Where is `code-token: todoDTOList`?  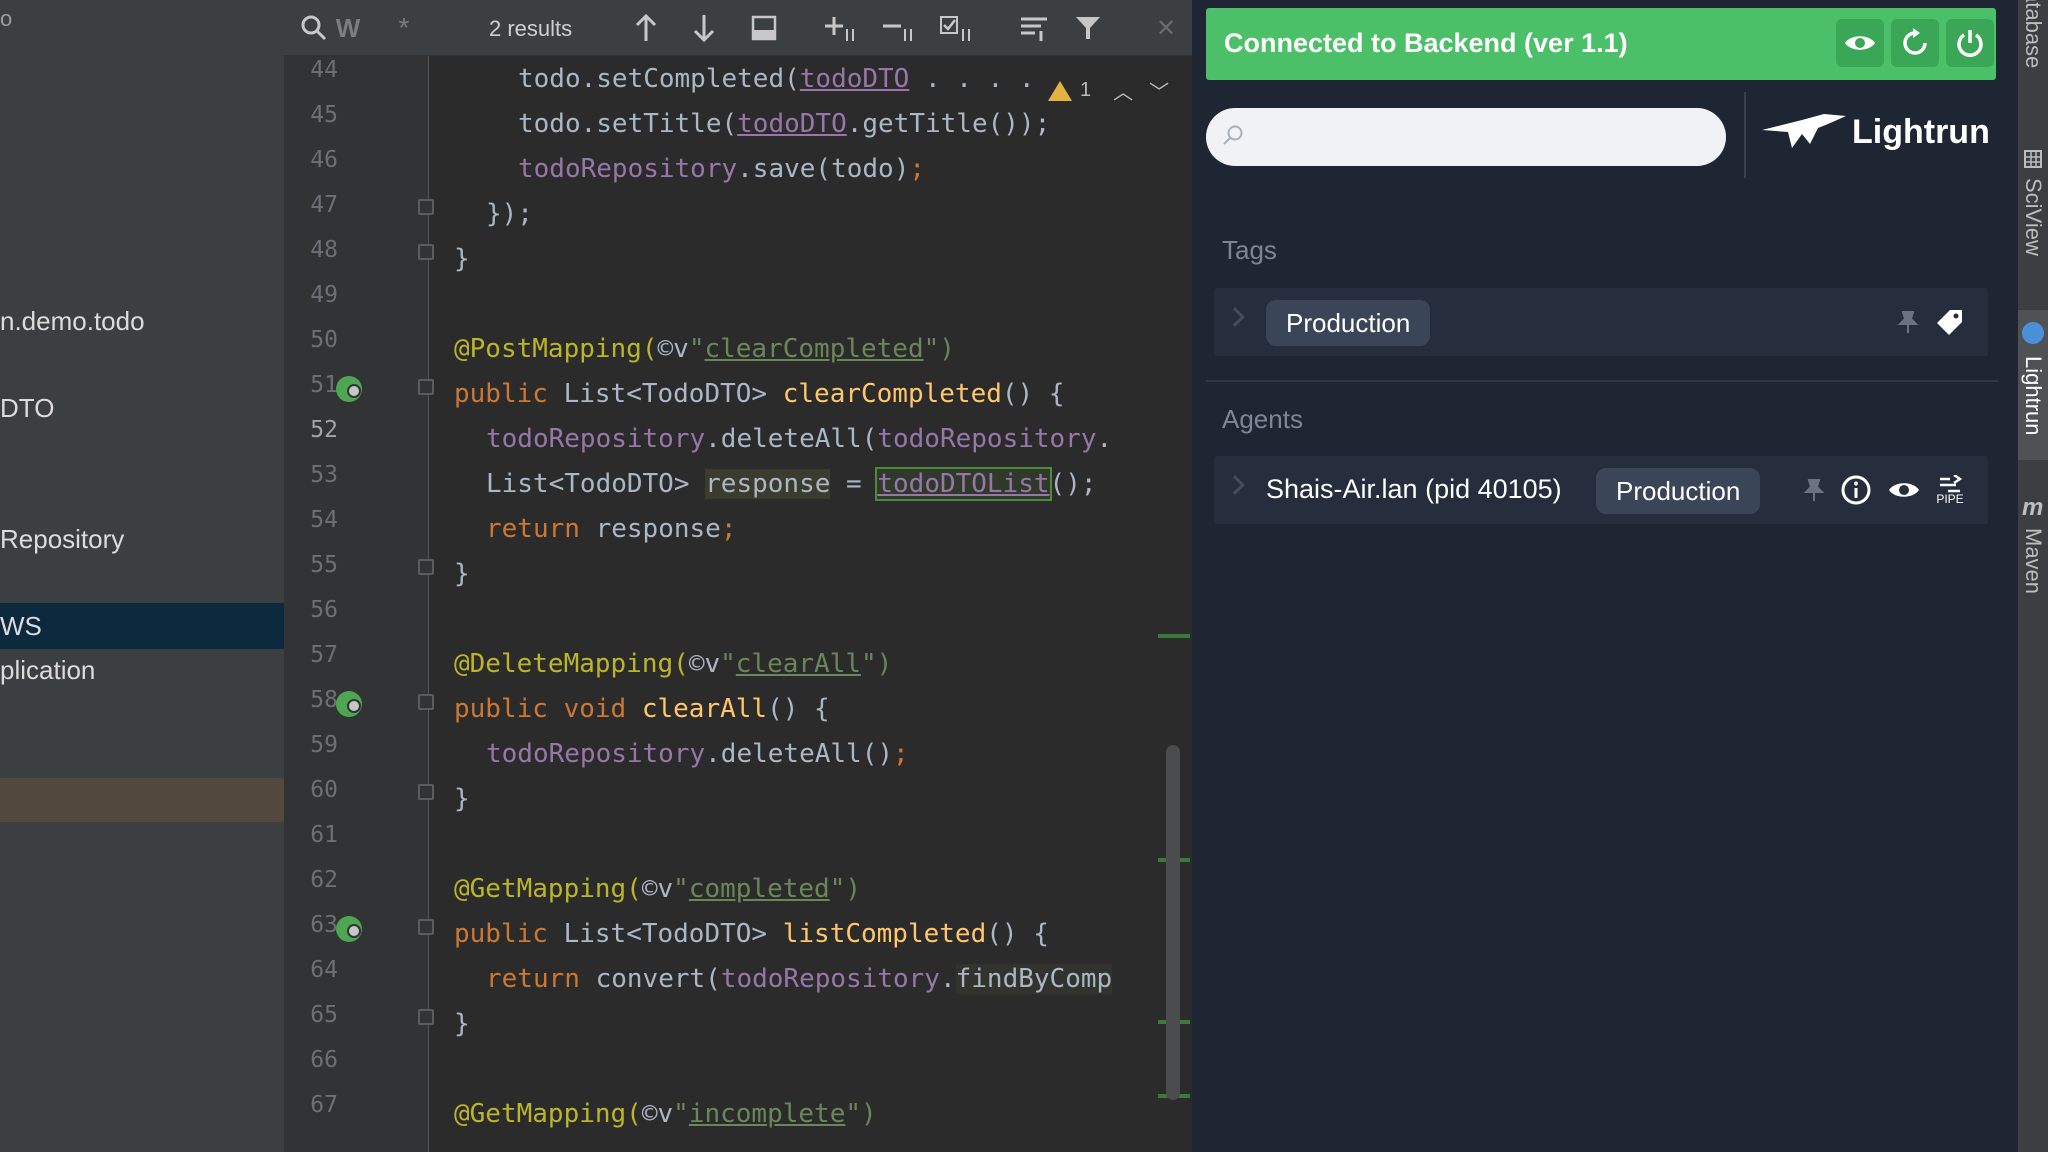
code-token: todoDTOList is located at coordinates (963, 484).